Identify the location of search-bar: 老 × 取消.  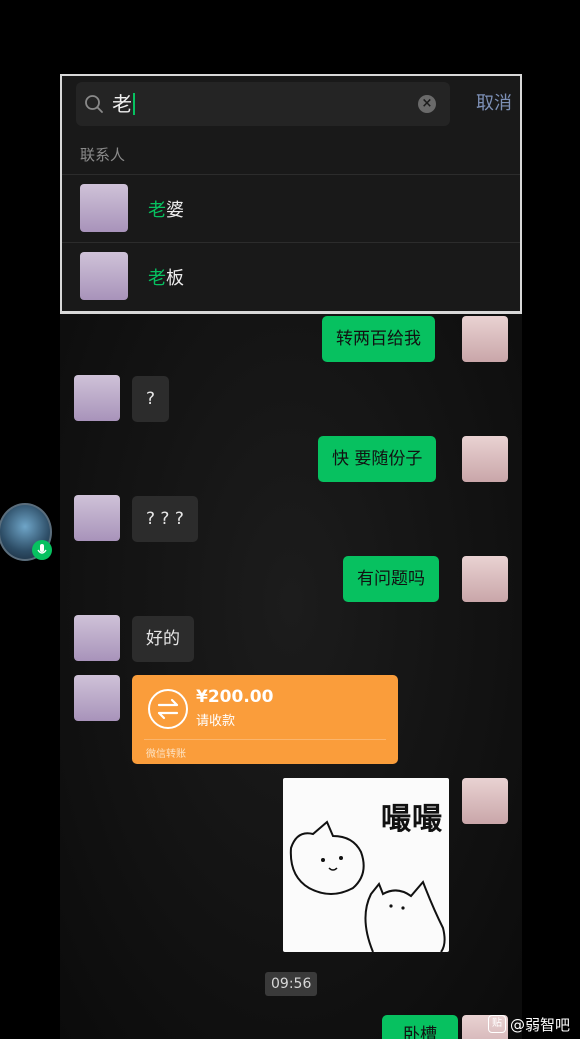
(294, 104).